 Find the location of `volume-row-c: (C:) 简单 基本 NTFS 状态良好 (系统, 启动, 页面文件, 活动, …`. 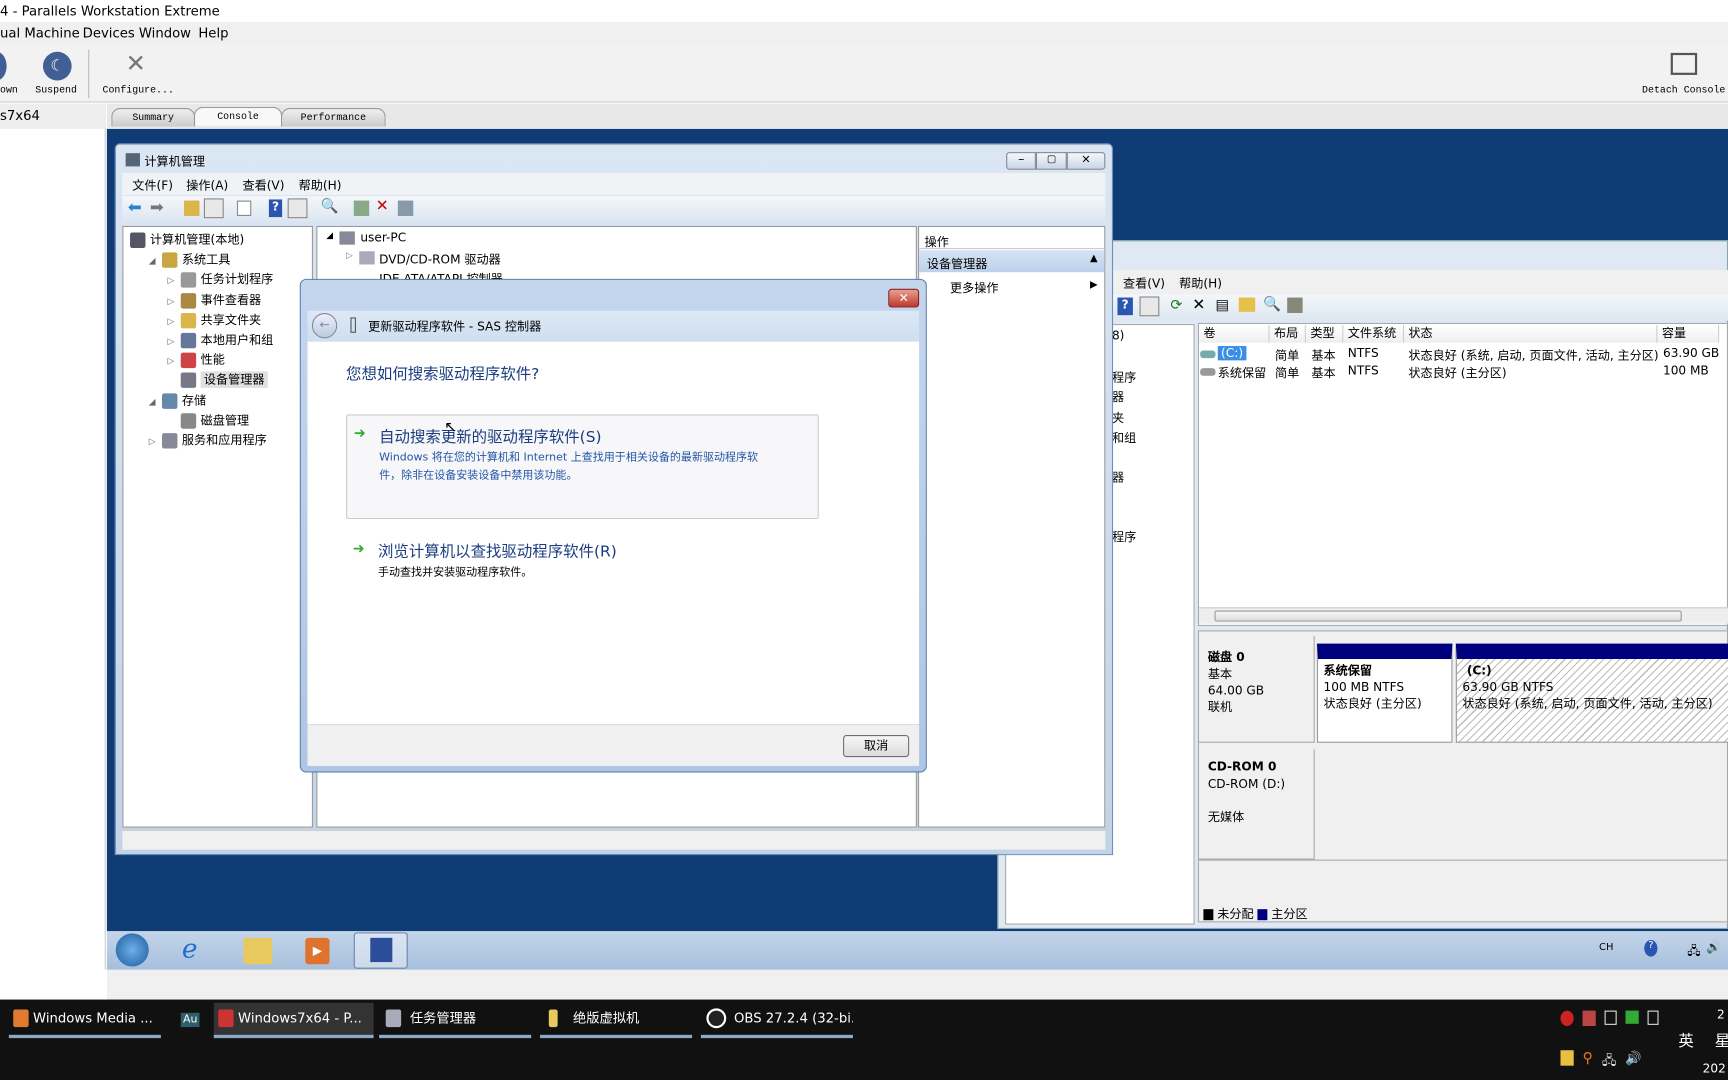

volume-row-c: (C:) 简单 基本 NTFS 状态良好 (系统, 启动, 页面文件, 活动, … is located at coordinates (1459, 355).